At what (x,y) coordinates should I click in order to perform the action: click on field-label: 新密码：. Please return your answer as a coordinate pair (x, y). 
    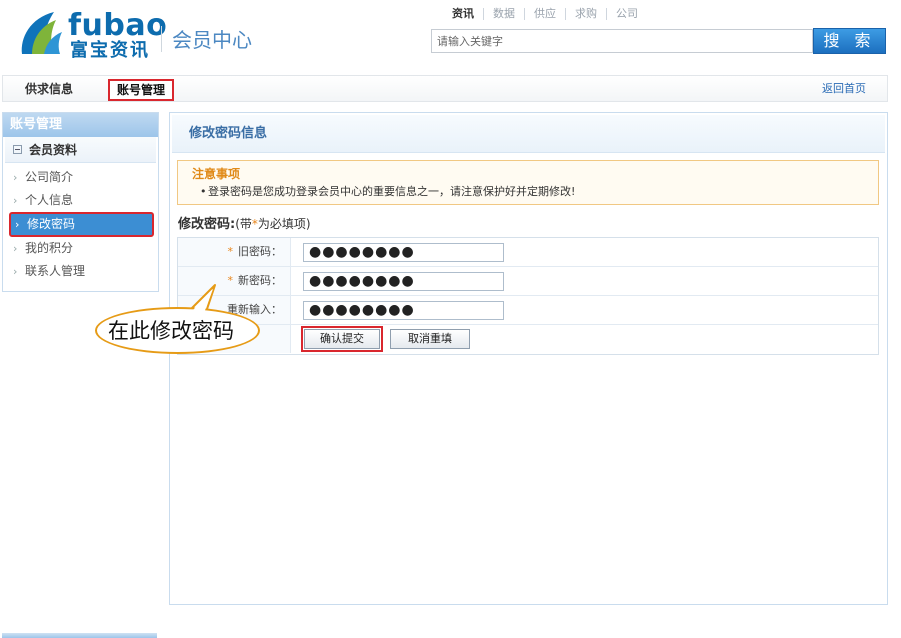
    Looking at the image, I should click on (260, 280).